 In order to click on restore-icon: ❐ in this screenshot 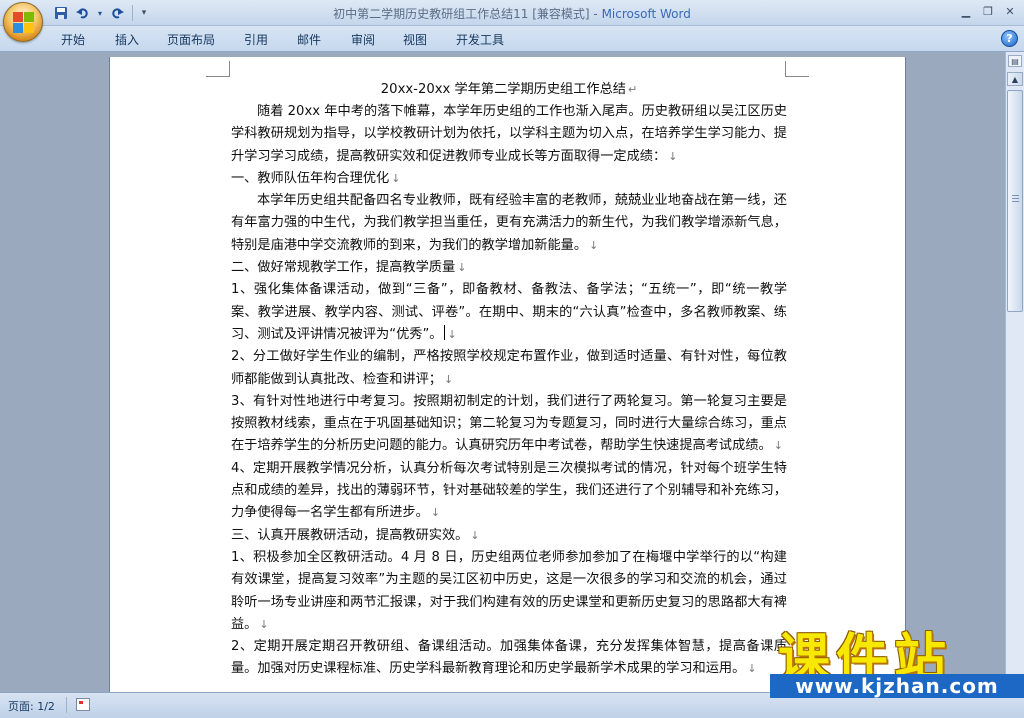, I will do `click(988, 11)`.